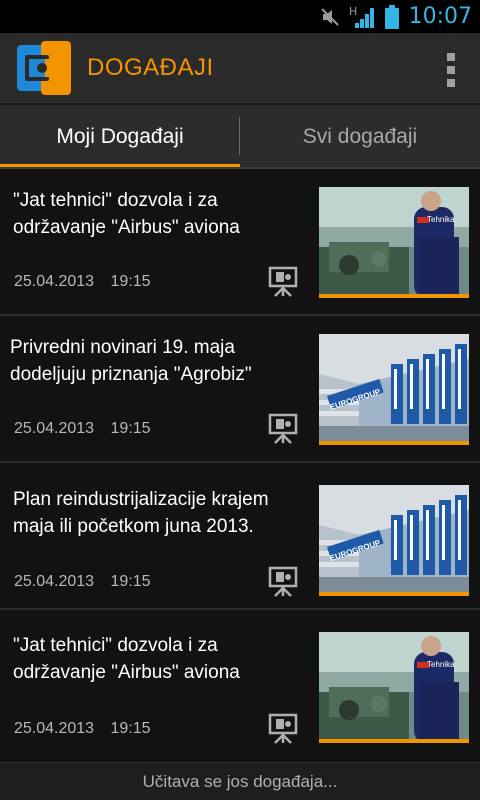  I want to click on action-bar: DOGAĐAJI, so click(240, 69).